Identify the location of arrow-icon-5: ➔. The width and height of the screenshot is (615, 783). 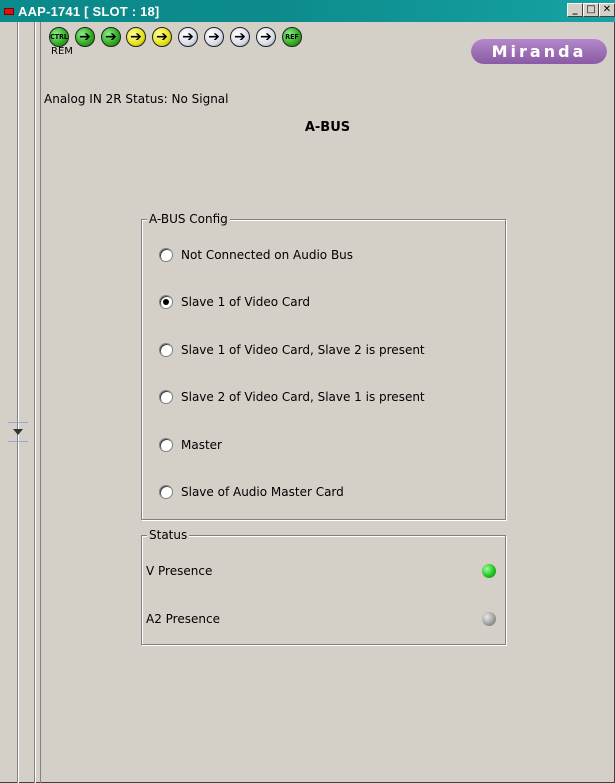
(188, 37).